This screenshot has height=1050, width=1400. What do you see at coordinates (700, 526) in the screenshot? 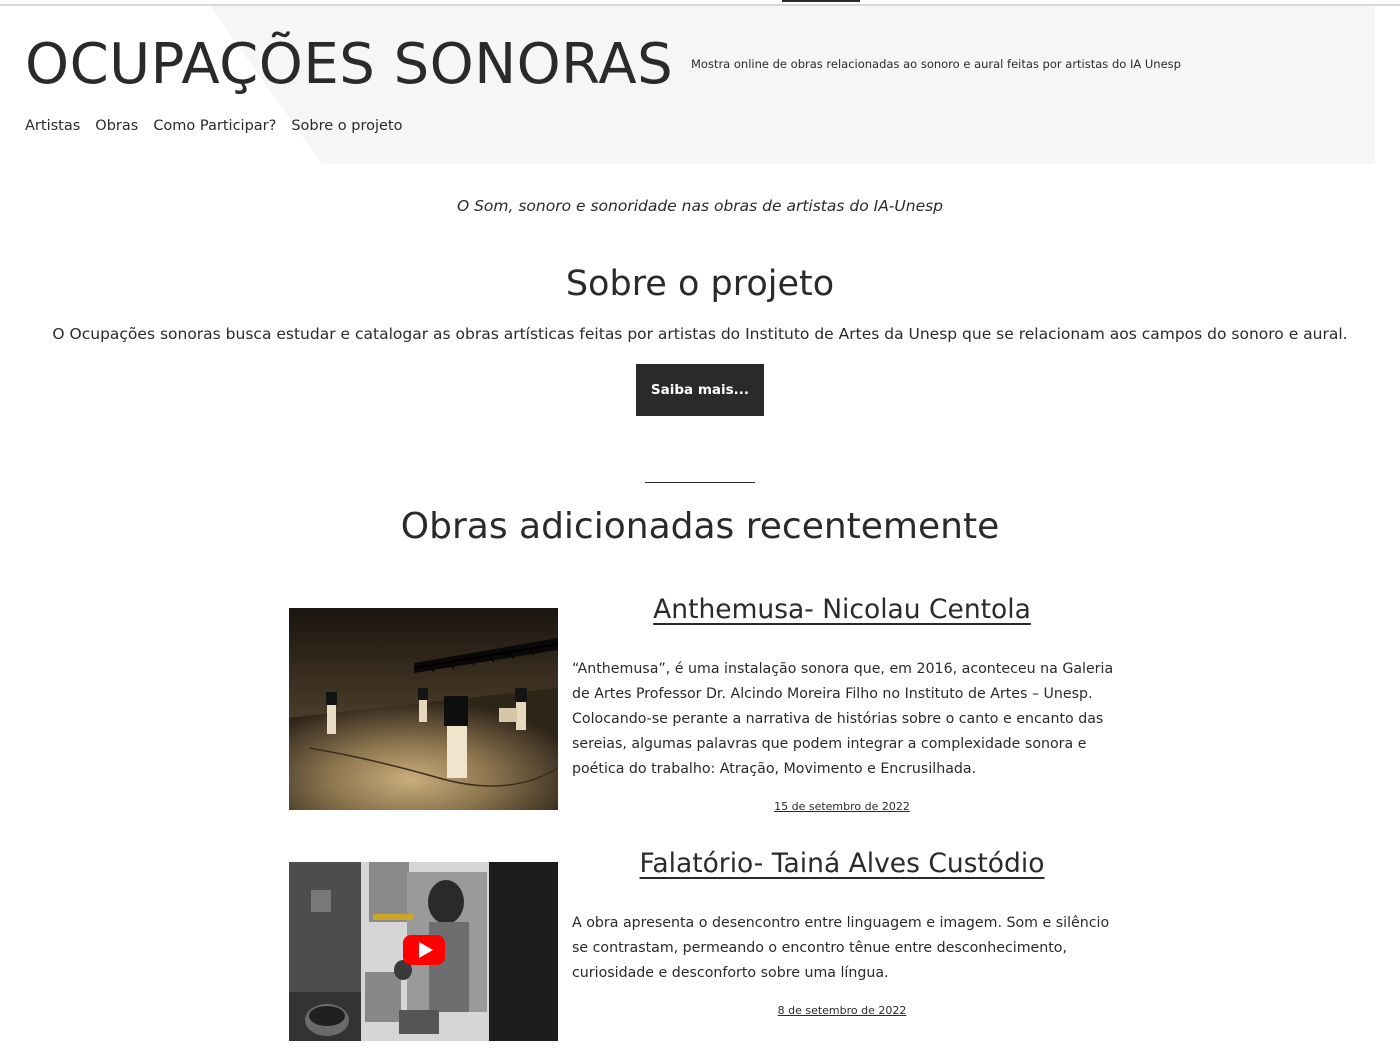
I see `recent-works-heading: Obras adicionadas recentemente` at bounding box center [700, 526].